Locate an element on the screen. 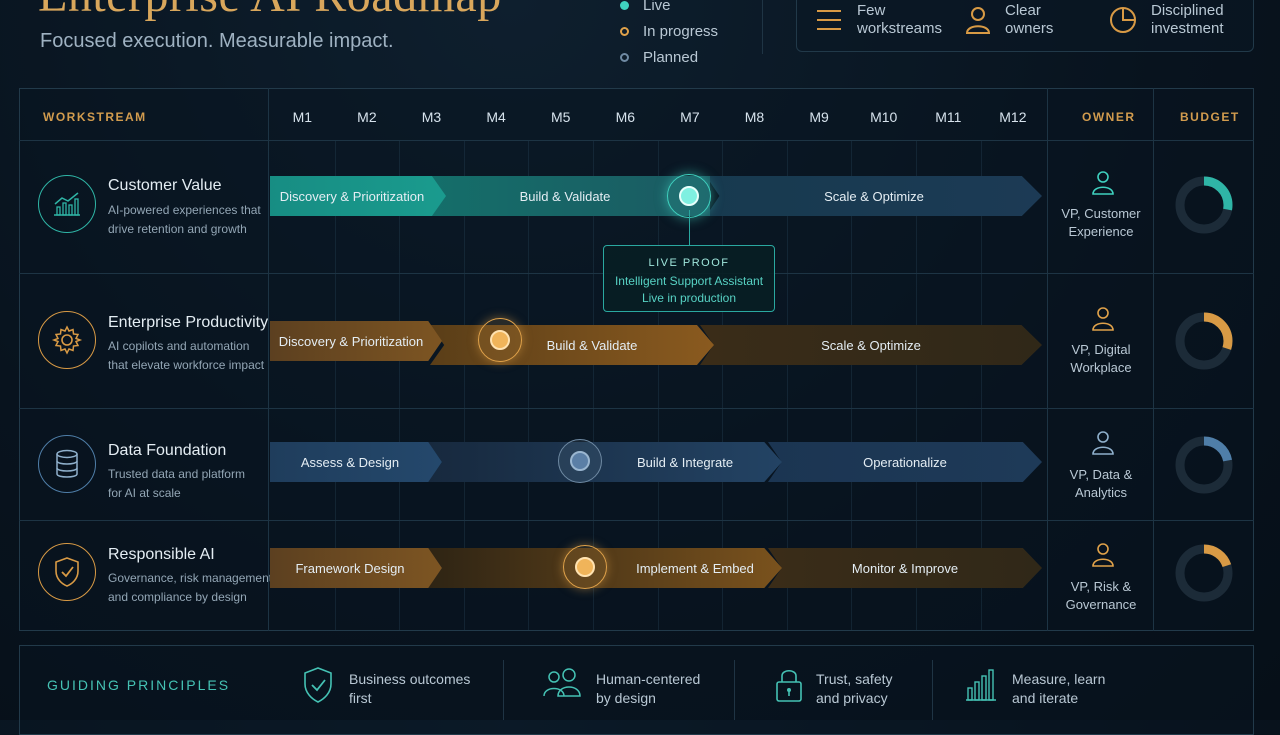 The width and height of the screenshot is (1280, 735). principle-divider is located at coordinates (734, 690).